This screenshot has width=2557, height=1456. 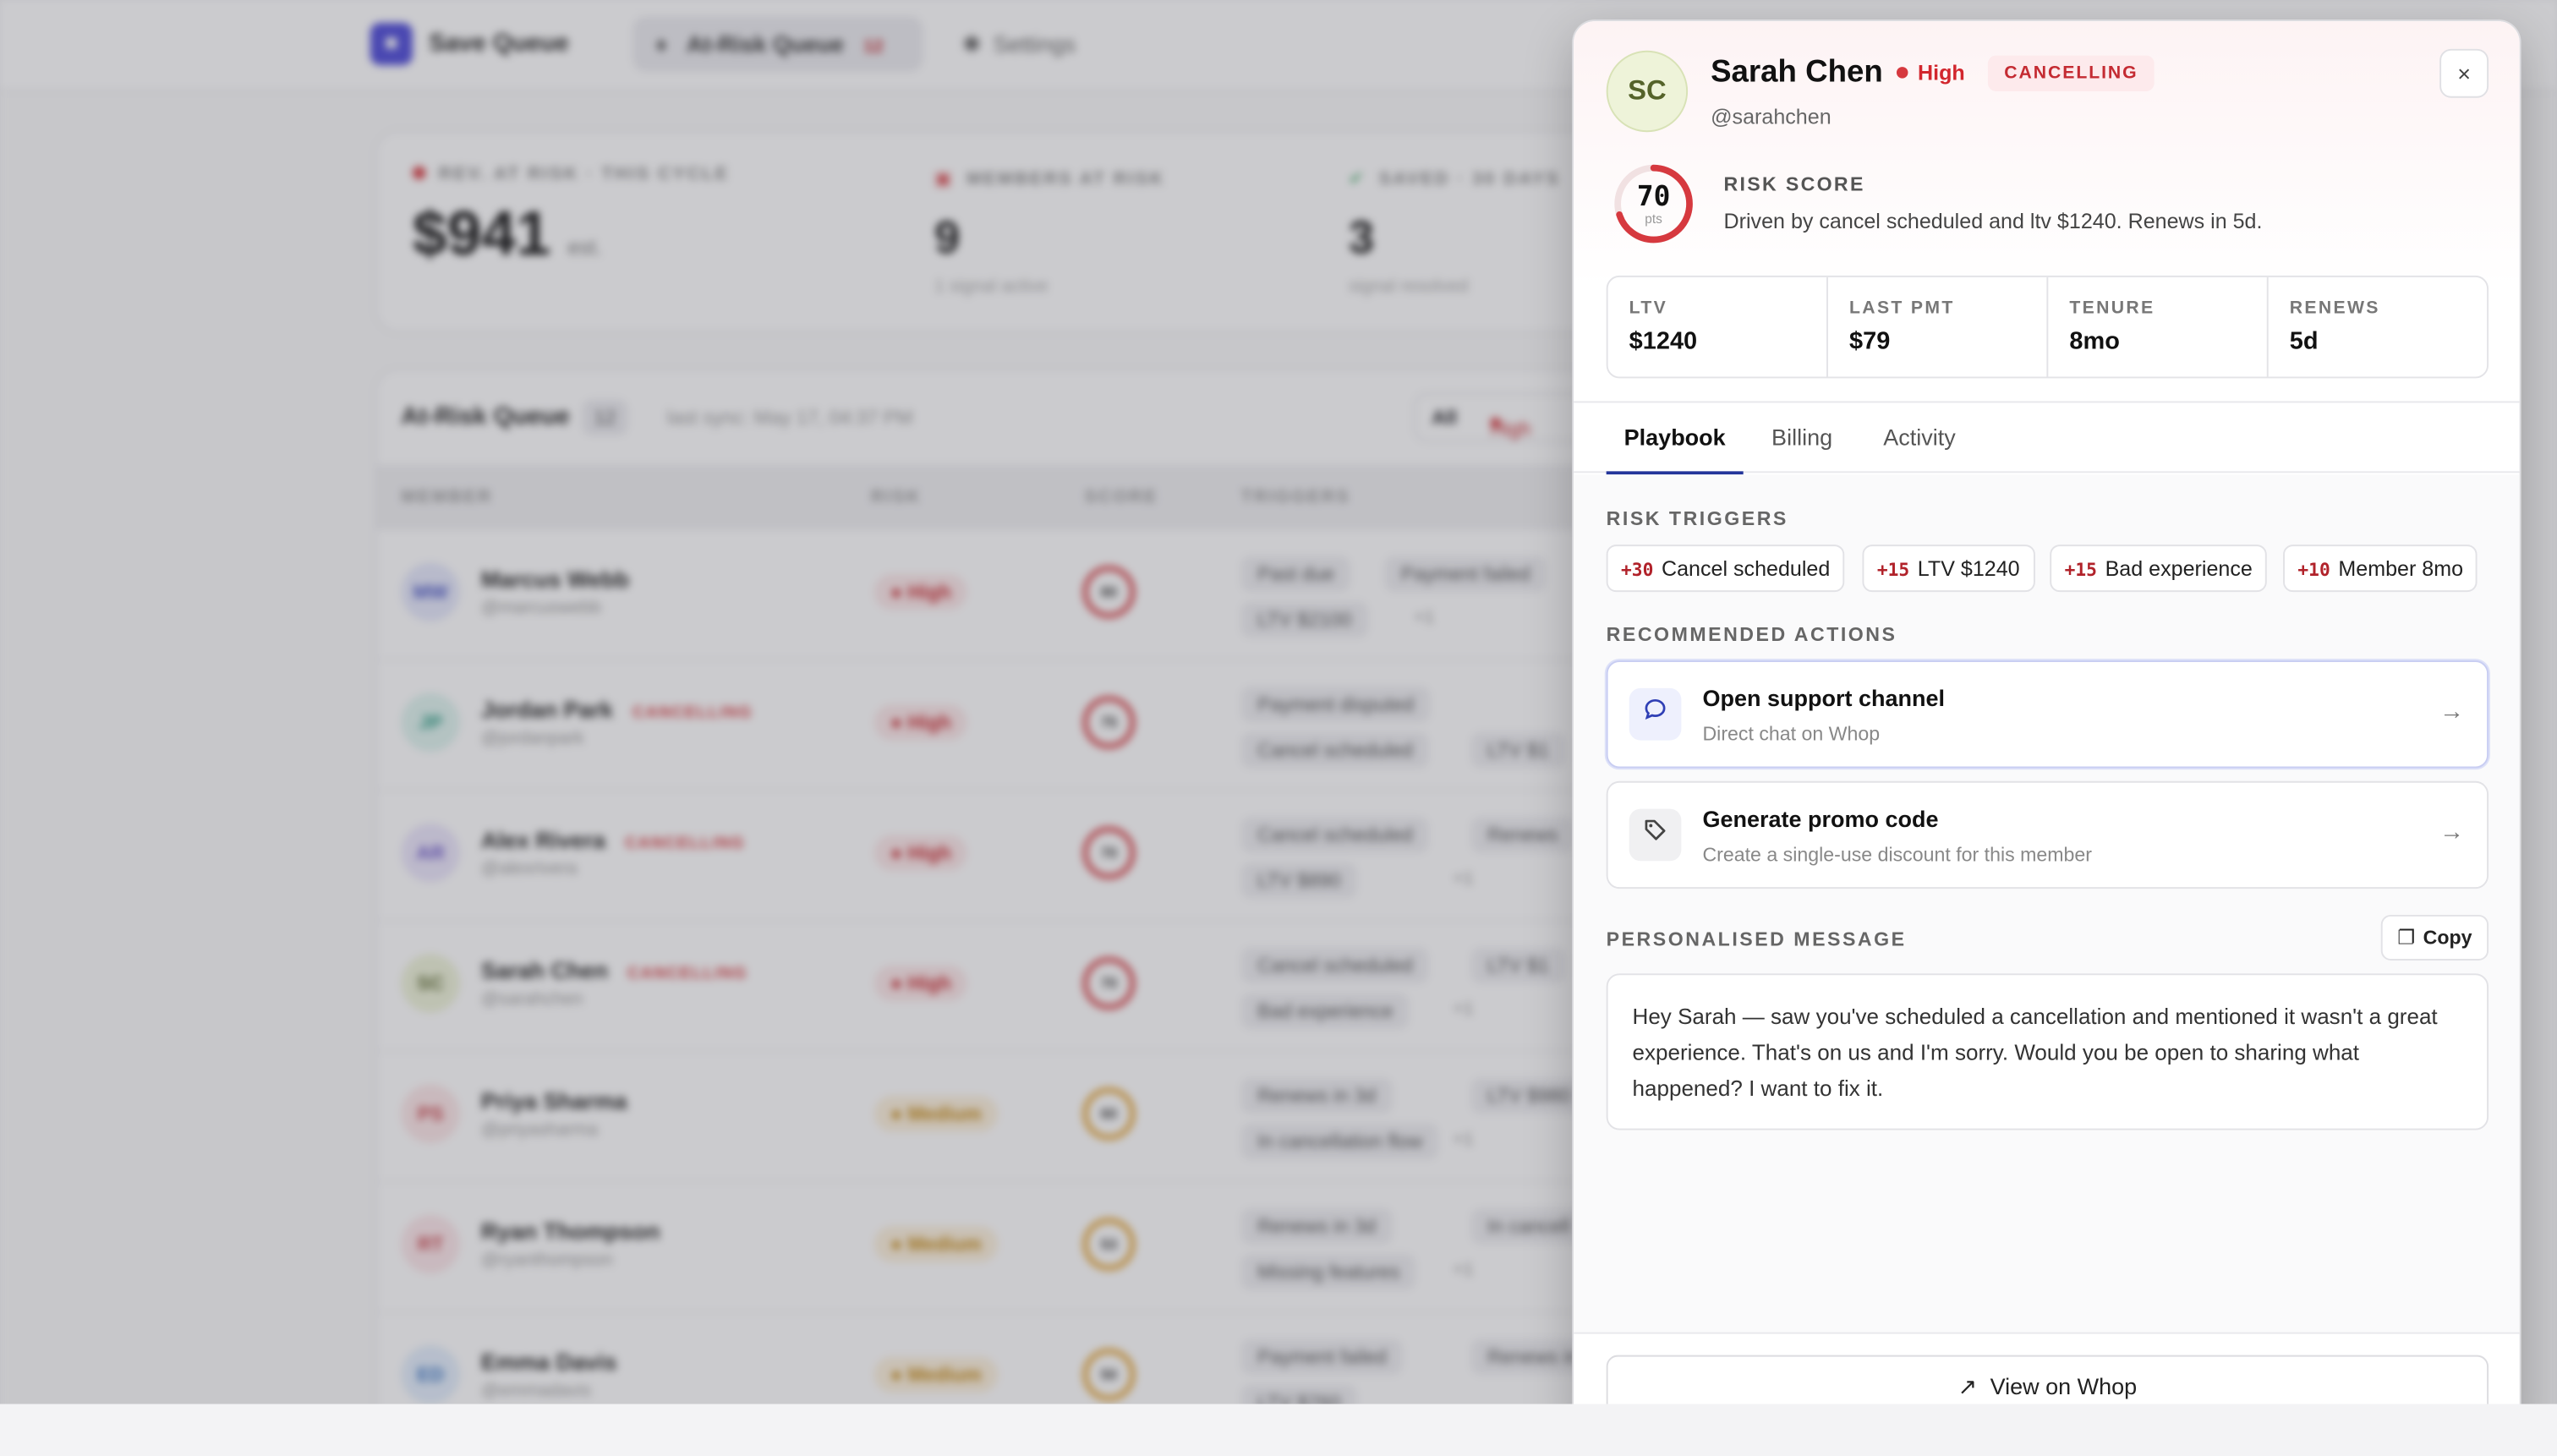 I want to click on trigger-chip: +15 LTV $1240, so click(x=1948, y=569).